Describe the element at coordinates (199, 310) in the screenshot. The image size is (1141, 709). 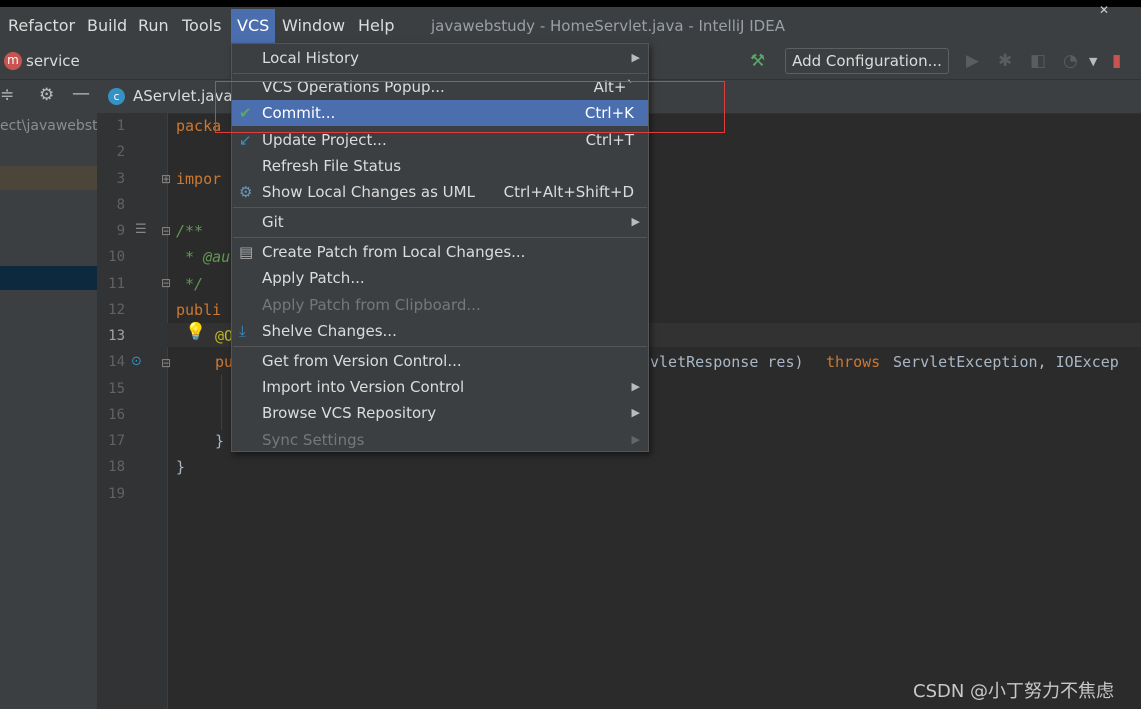
I see `code-line-12: publi` at that location.